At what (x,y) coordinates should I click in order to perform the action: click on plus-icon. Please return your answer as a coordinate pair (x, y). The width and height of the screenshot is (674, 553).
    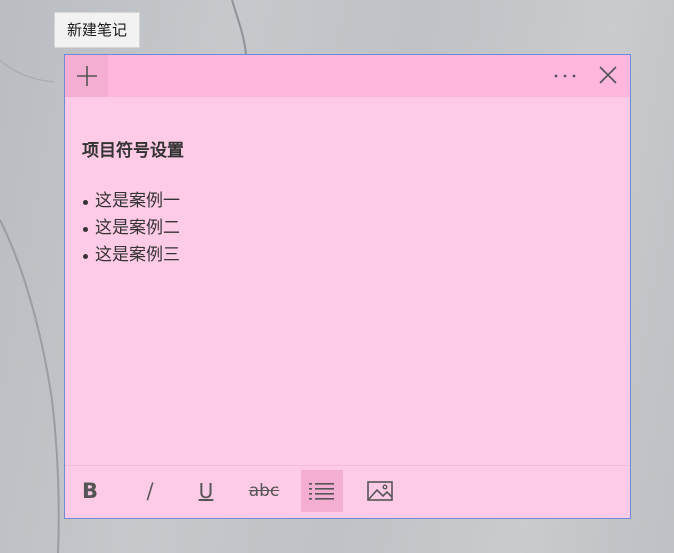
    Looking at the image, I should click on (87, 76).